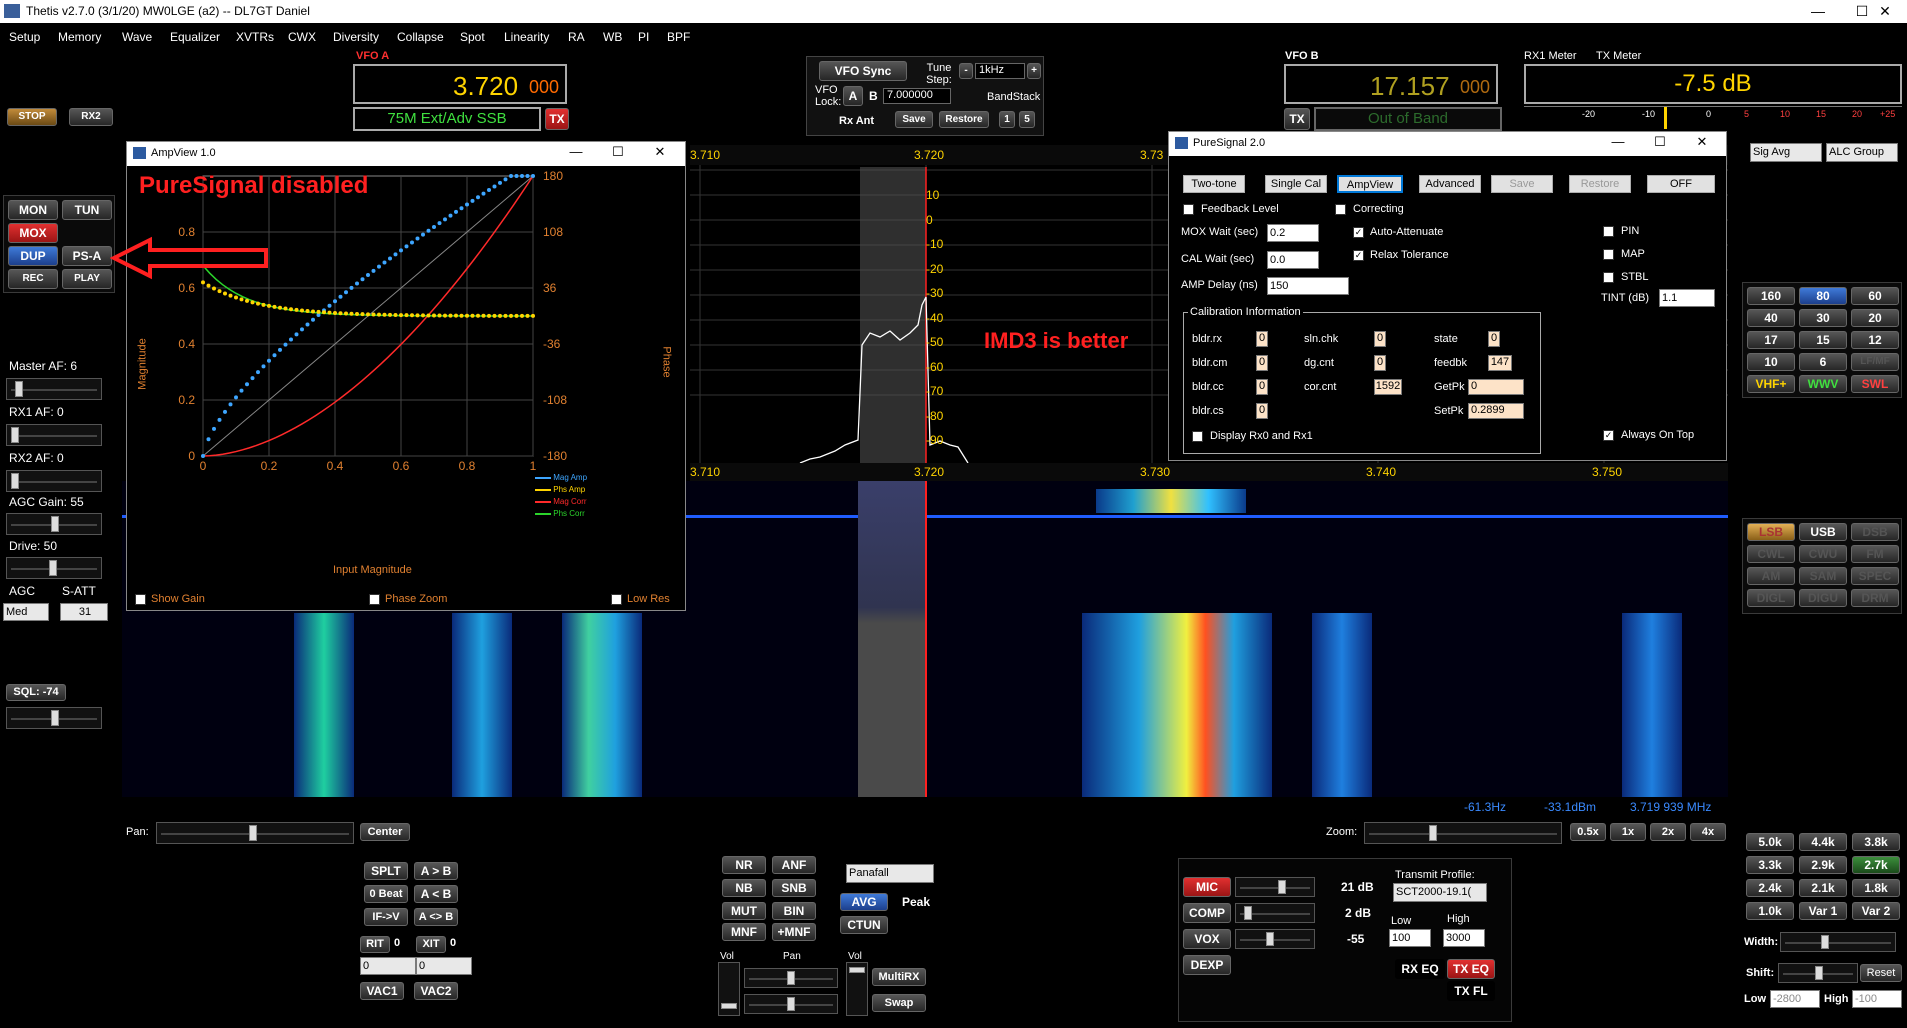 The width and height of the screenshot is (1907, 1028). I want to click on snb-button: SNB, so click(794, 888).